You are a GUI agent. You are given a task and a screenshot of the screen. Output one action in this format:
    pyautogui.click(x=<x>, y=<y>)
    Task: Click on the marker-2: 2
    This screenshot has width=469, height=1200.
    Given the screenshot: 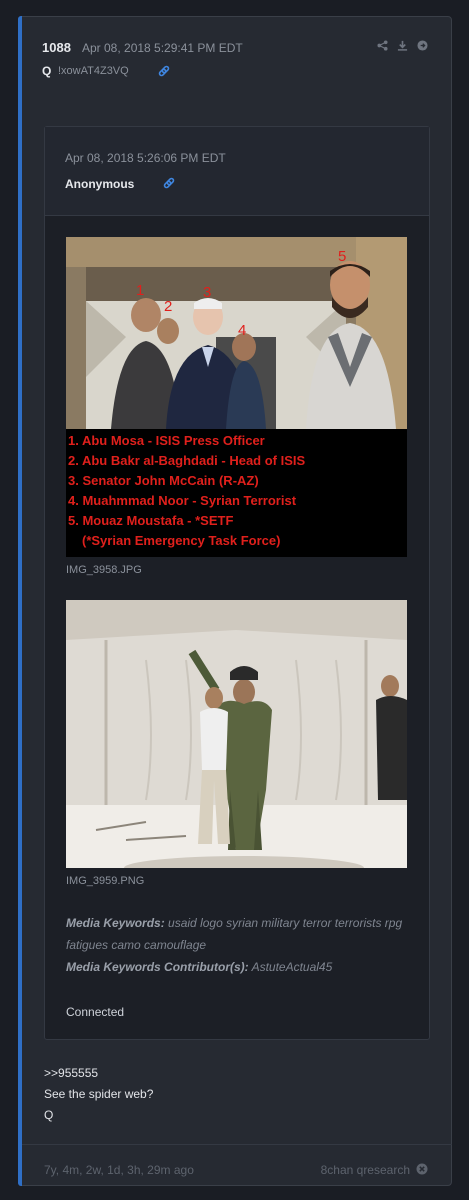 What is the action you would take?
    pyautogui.click(x=168, y=306)
    